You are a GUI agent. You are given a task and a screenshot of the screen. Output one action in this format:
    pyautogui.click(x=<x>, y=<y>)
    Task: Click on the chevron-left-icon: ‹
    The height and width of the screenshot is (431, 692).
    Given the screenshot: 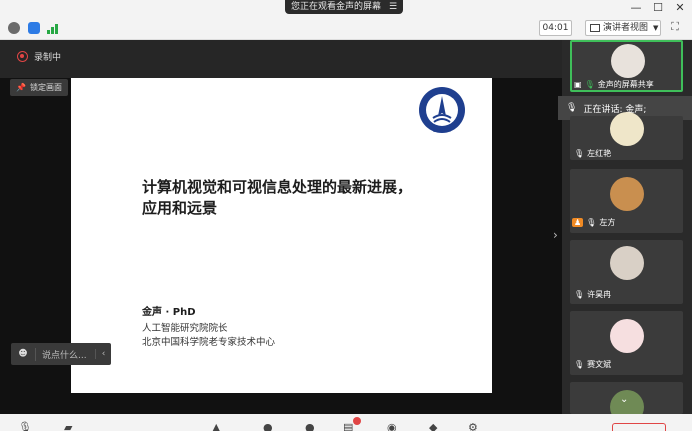 What is the action you would take?
    pyautogui.click(x=103, y=354)
    